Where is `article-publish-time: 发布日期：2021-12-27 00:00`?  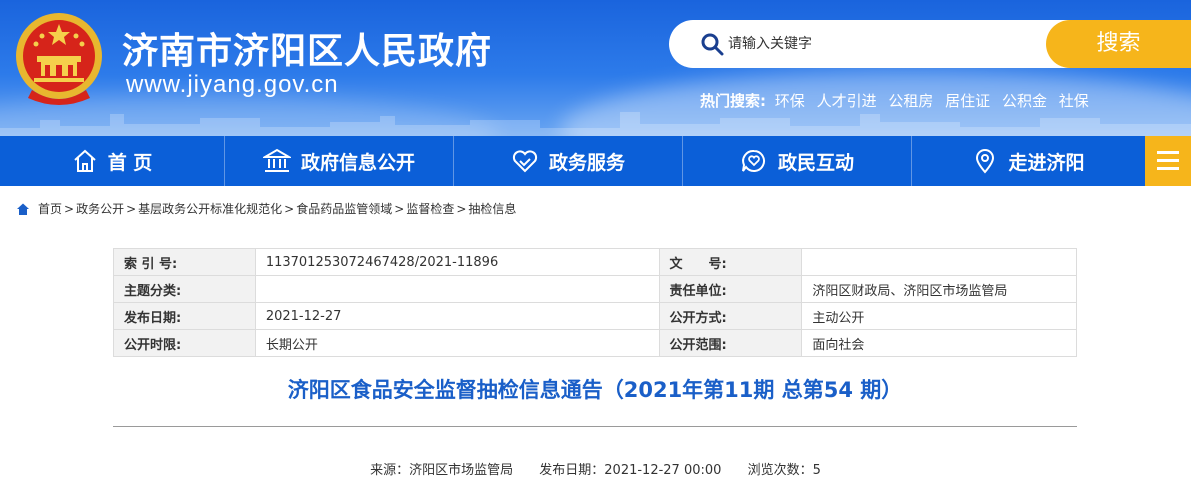 article-publish-time: 发布日期：2021-12-27 00:00 is located at coordinates (630, 470).